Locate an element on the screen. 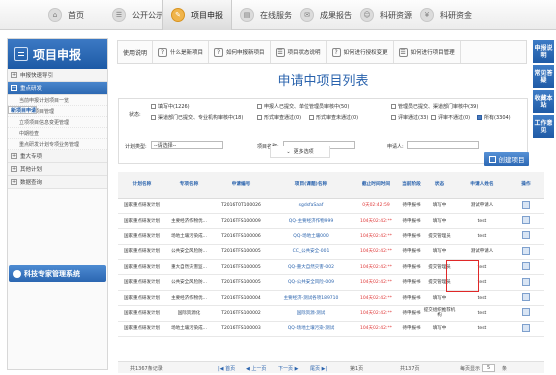 The image size is (556, 375). table-header-cell: 截止时间时间 is located at coordinates (376, 185).